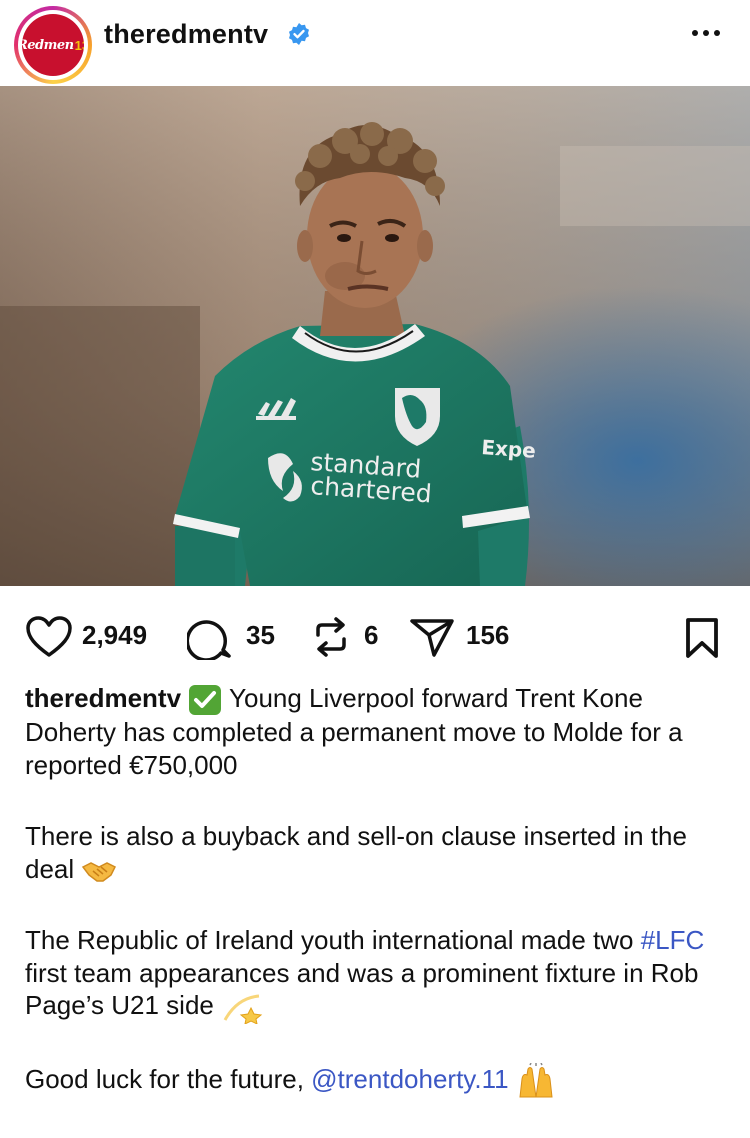 This screenshot has height=1138, width=750. I want to click on sleeve-sponsor: Expe, so click(509, 449).